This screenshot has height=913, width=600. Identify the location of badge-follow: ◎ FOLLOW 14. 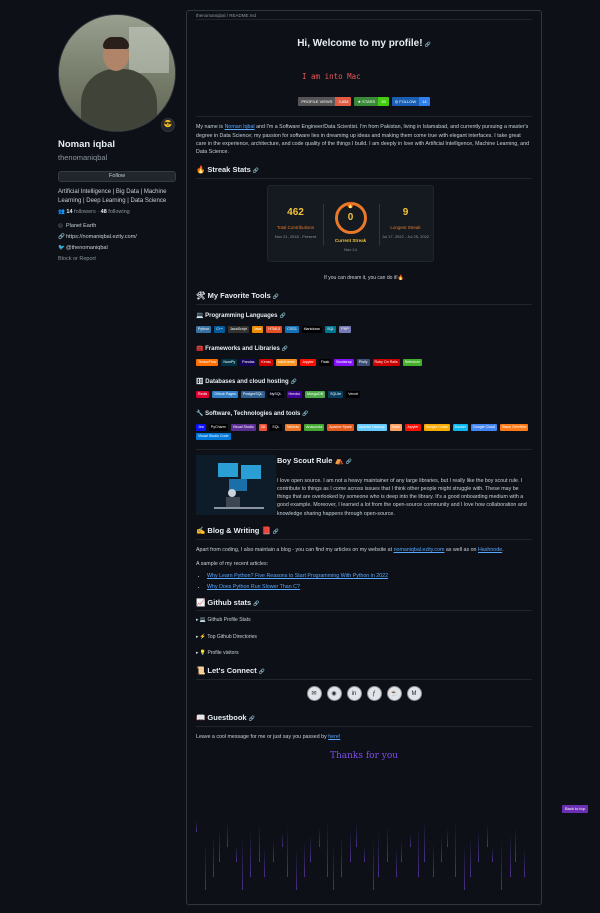
(410, 102).